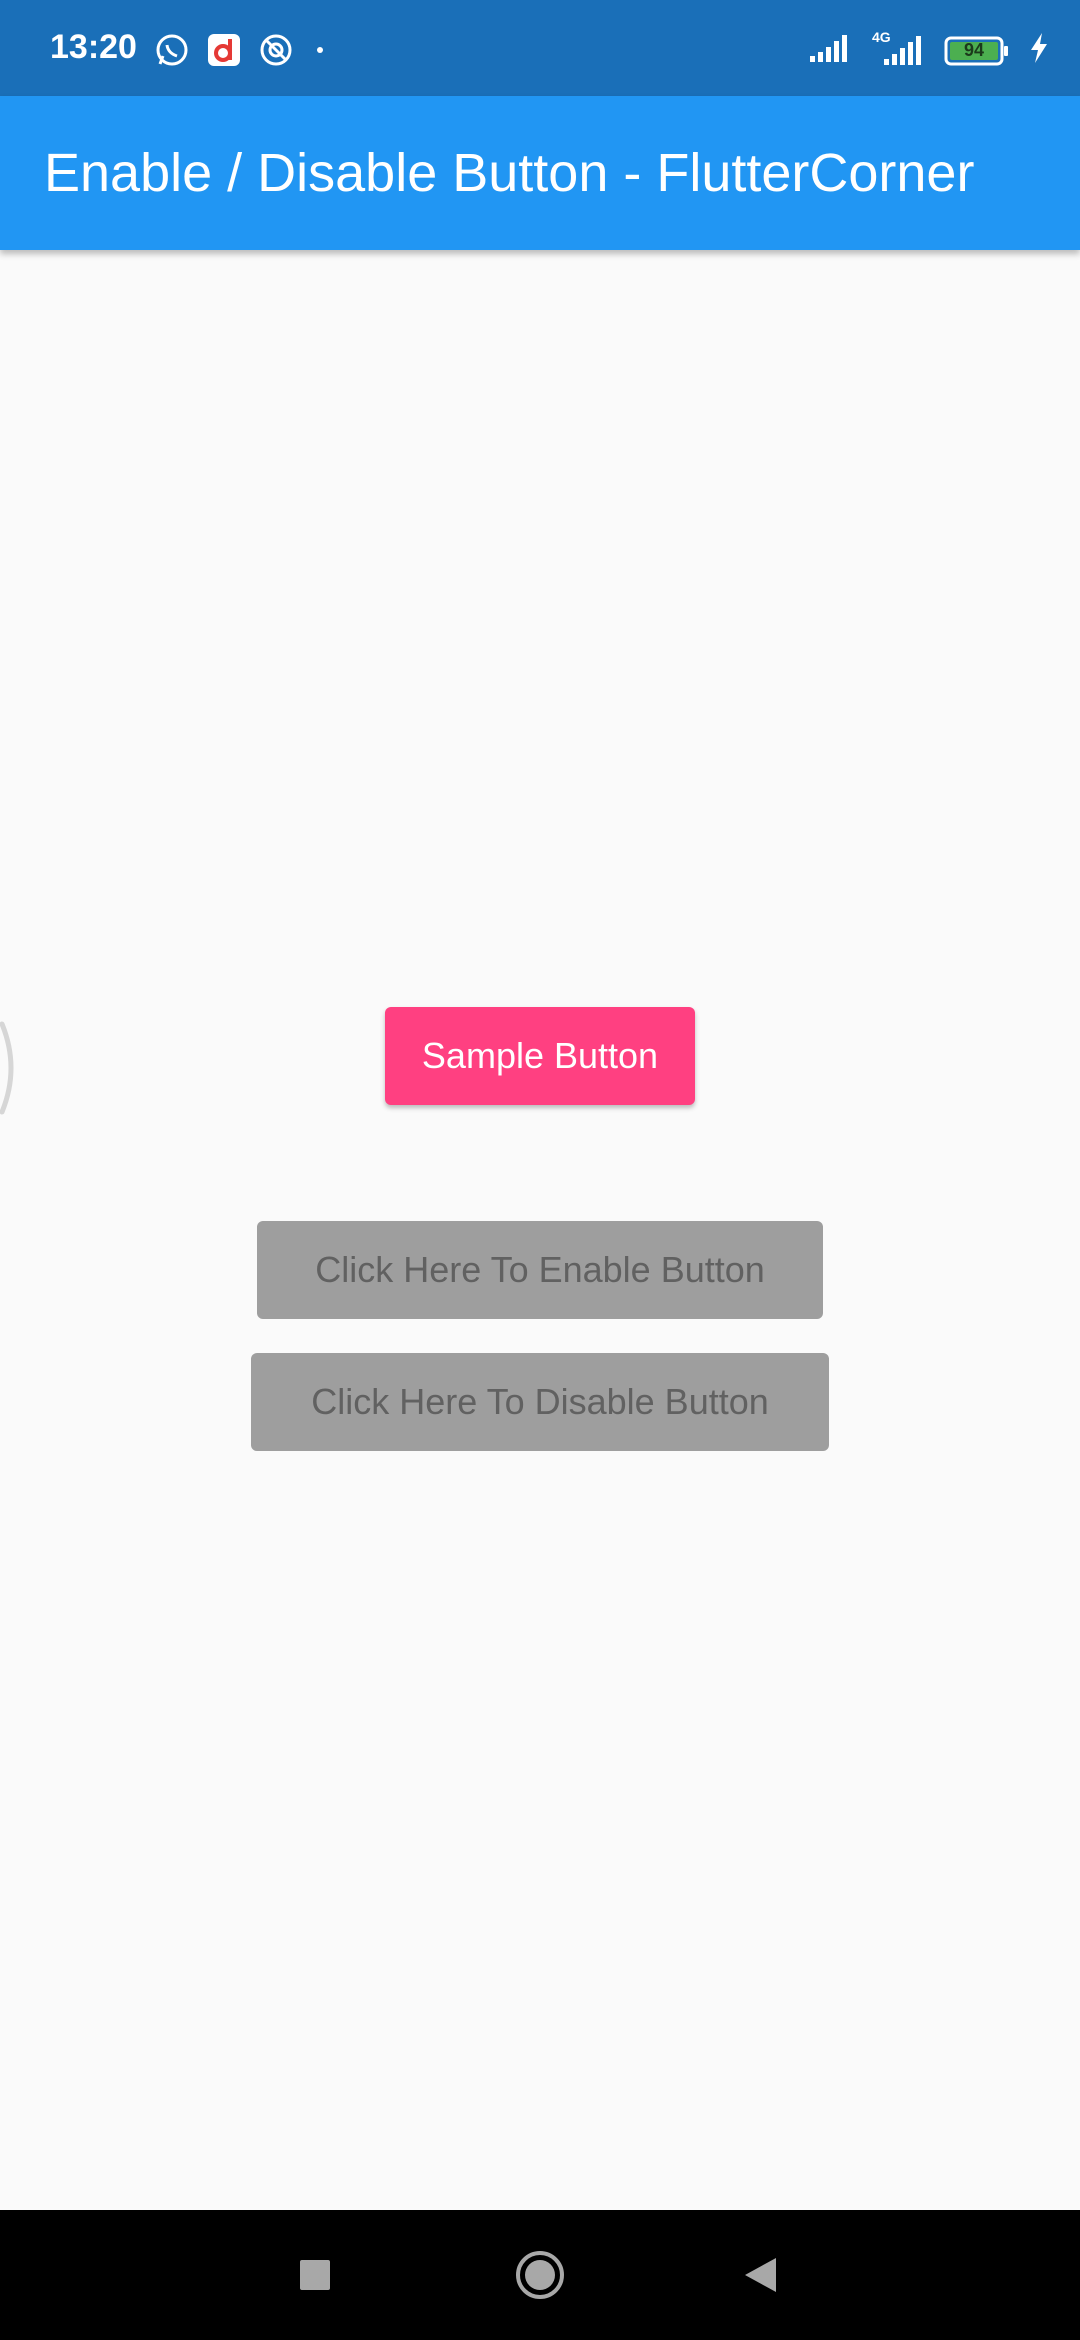  I want to click on edge-gesture-handle, so click(10, 1068).